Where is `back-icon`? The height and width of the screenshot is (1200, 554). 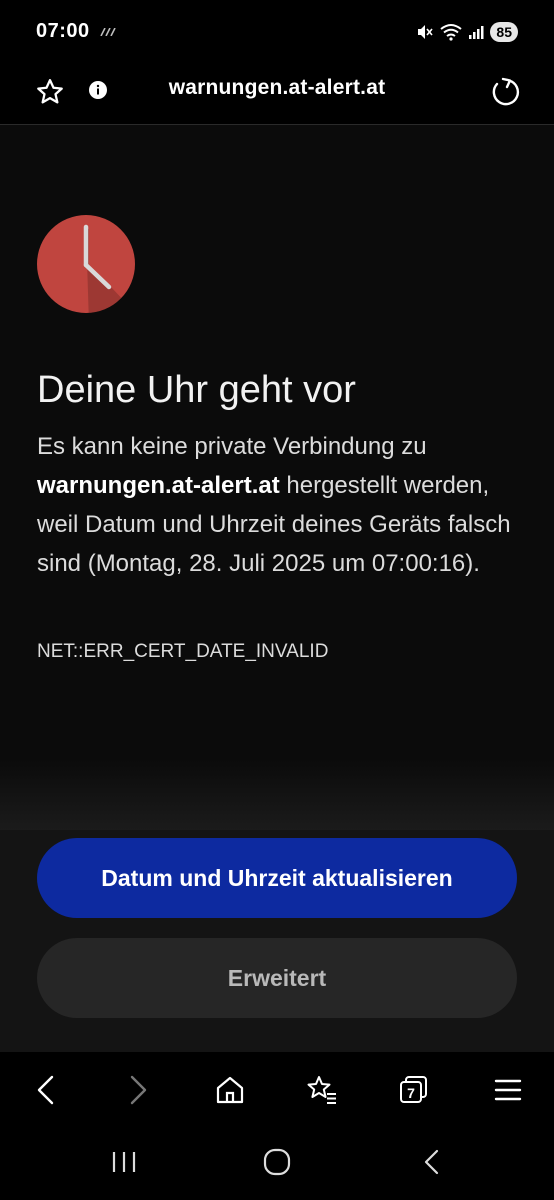
back-icon is located at coordinates (46, 1090).